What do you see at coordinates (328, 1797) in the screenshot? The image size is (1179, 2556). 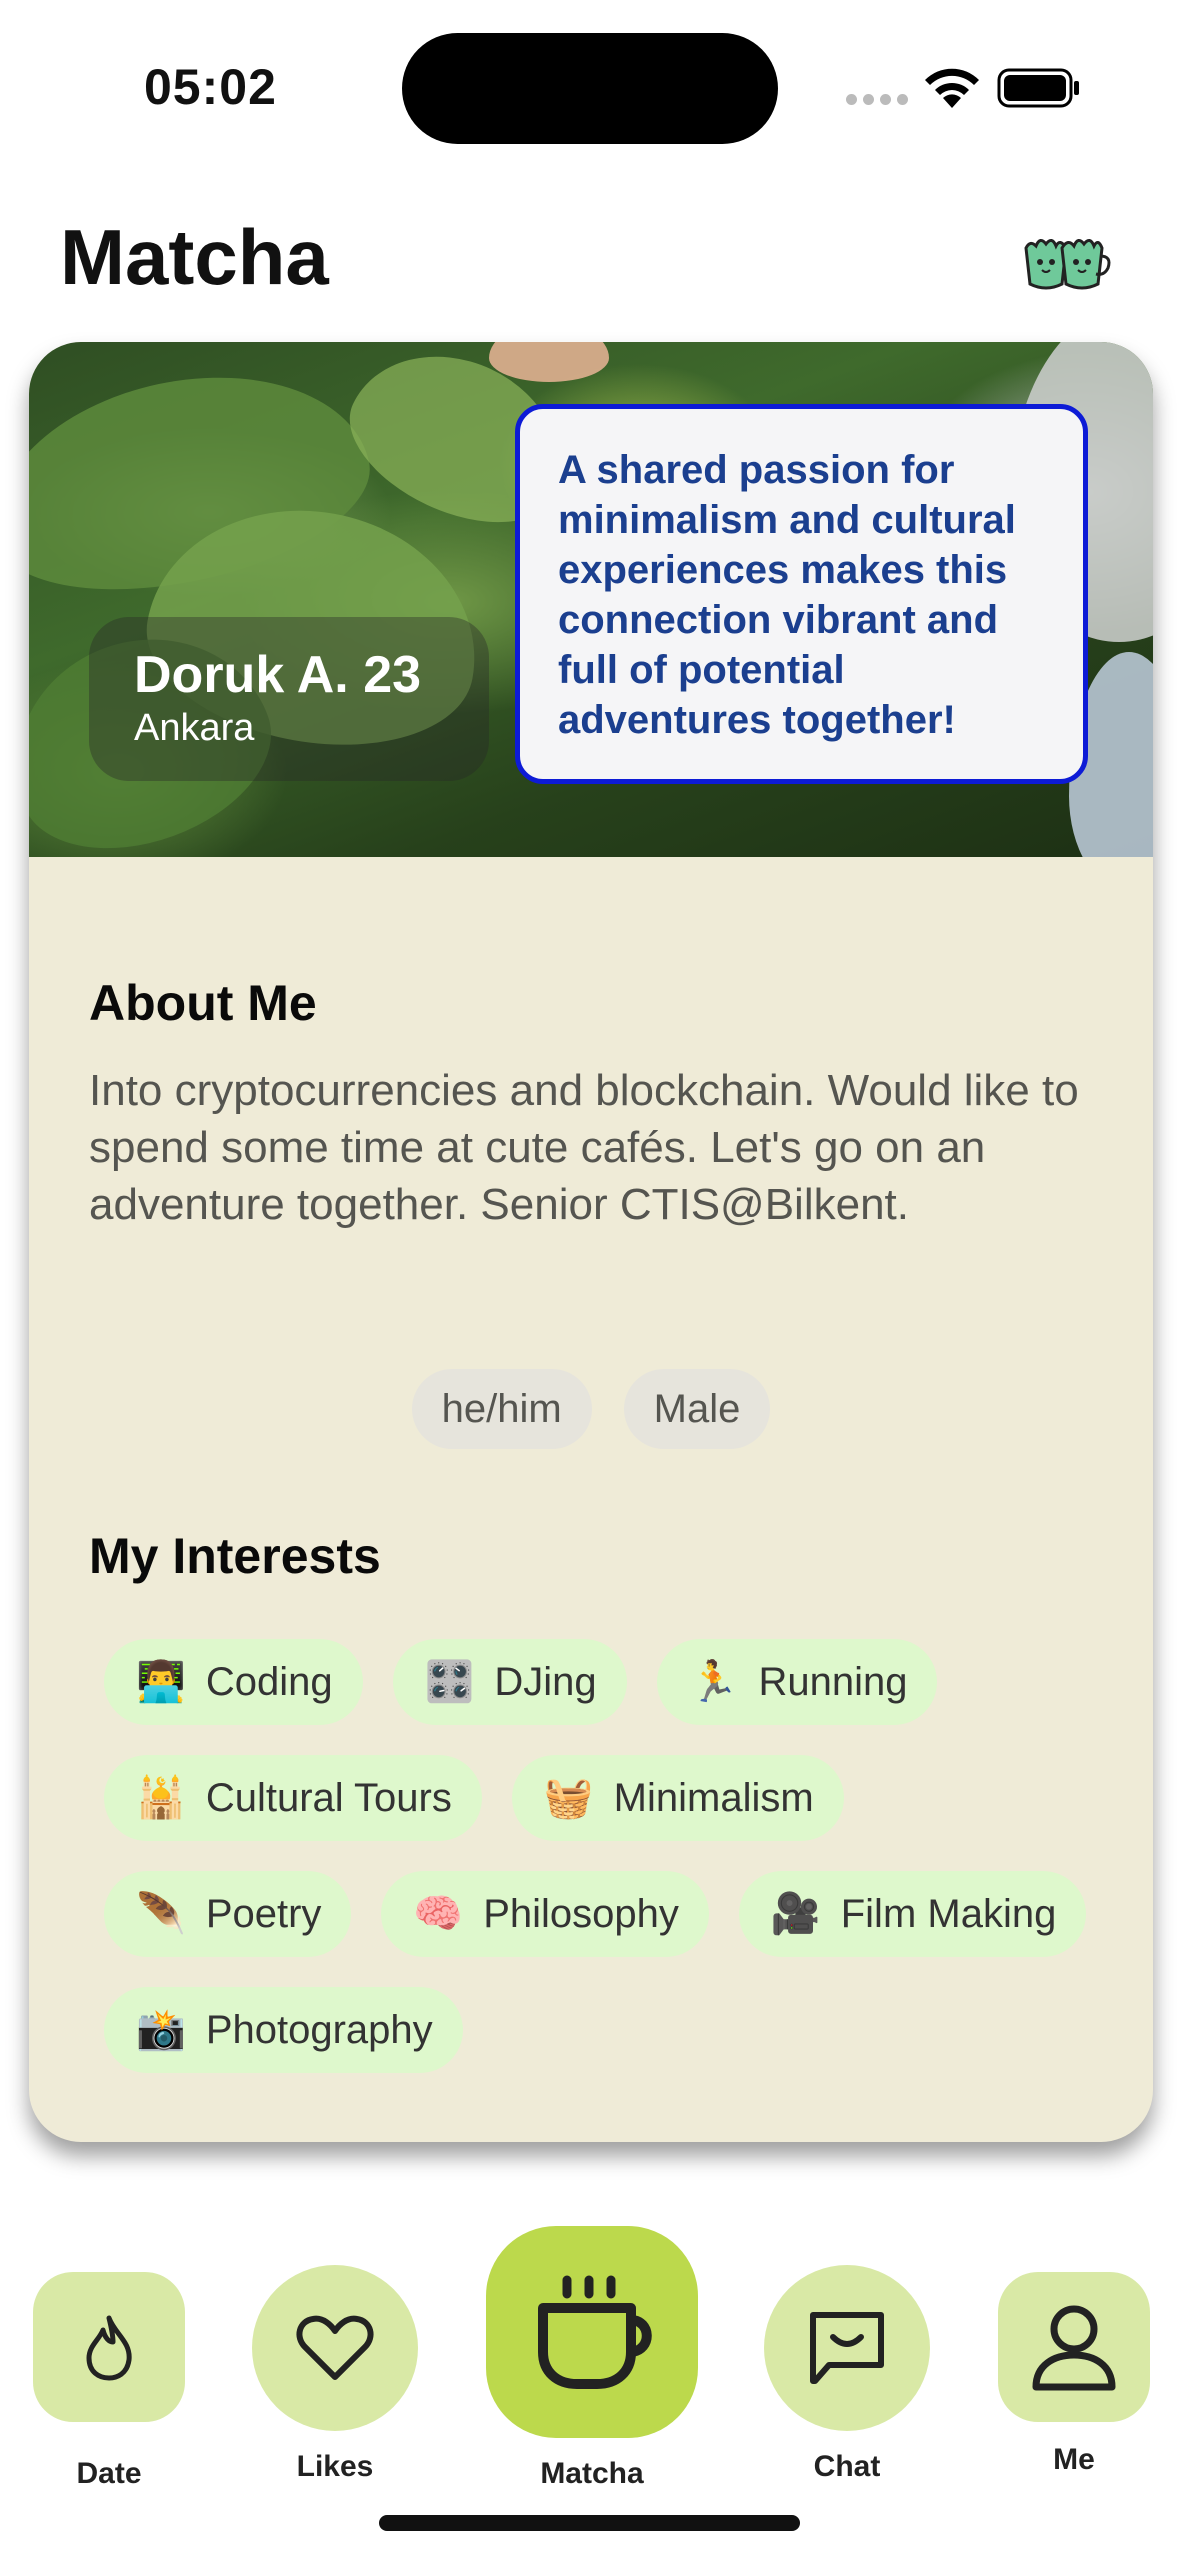 I see `interest-label: Cultural Tours` at bounding box center [328, 1797].